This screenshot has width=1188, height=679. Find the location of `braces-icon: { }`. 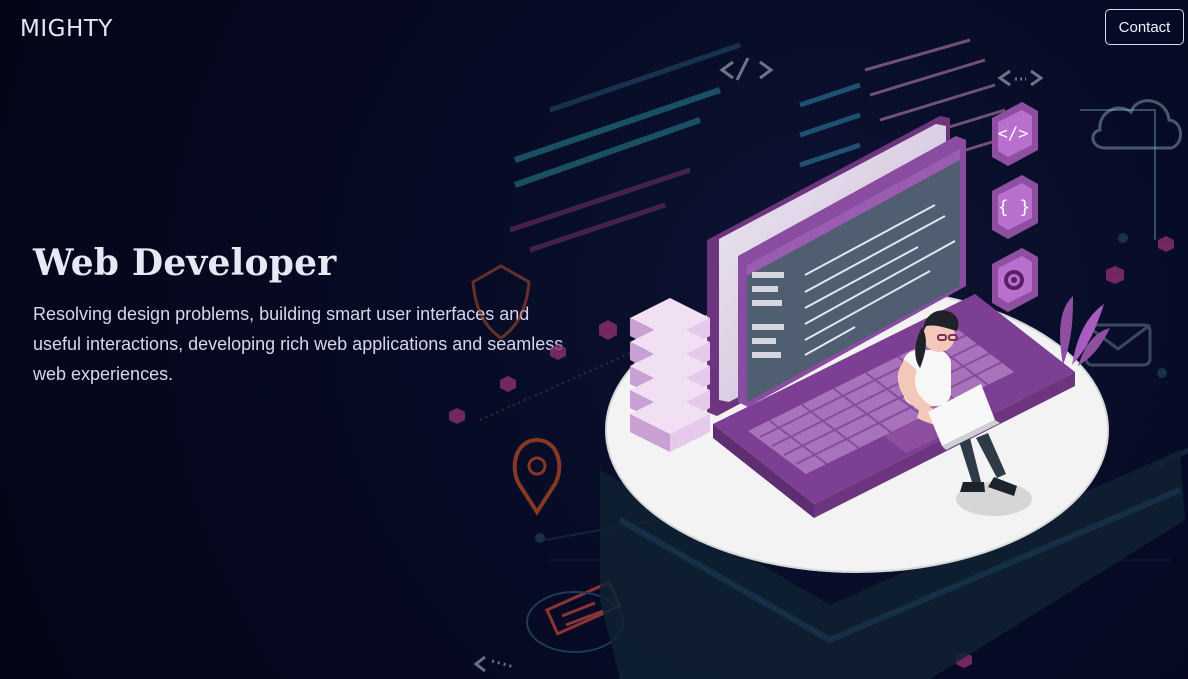

braces-icon: { } is located at coordinates (1015, 207).